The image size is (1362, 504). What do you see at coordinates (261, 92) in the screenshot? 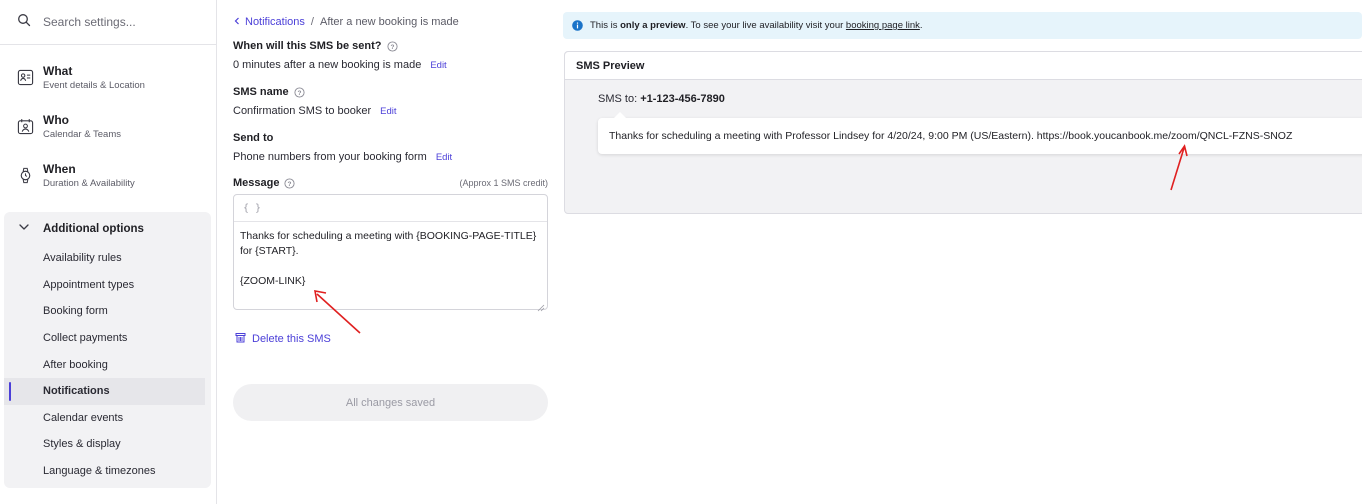
I see `sms-name-label: SMS name` at bounding box center [261, 92].